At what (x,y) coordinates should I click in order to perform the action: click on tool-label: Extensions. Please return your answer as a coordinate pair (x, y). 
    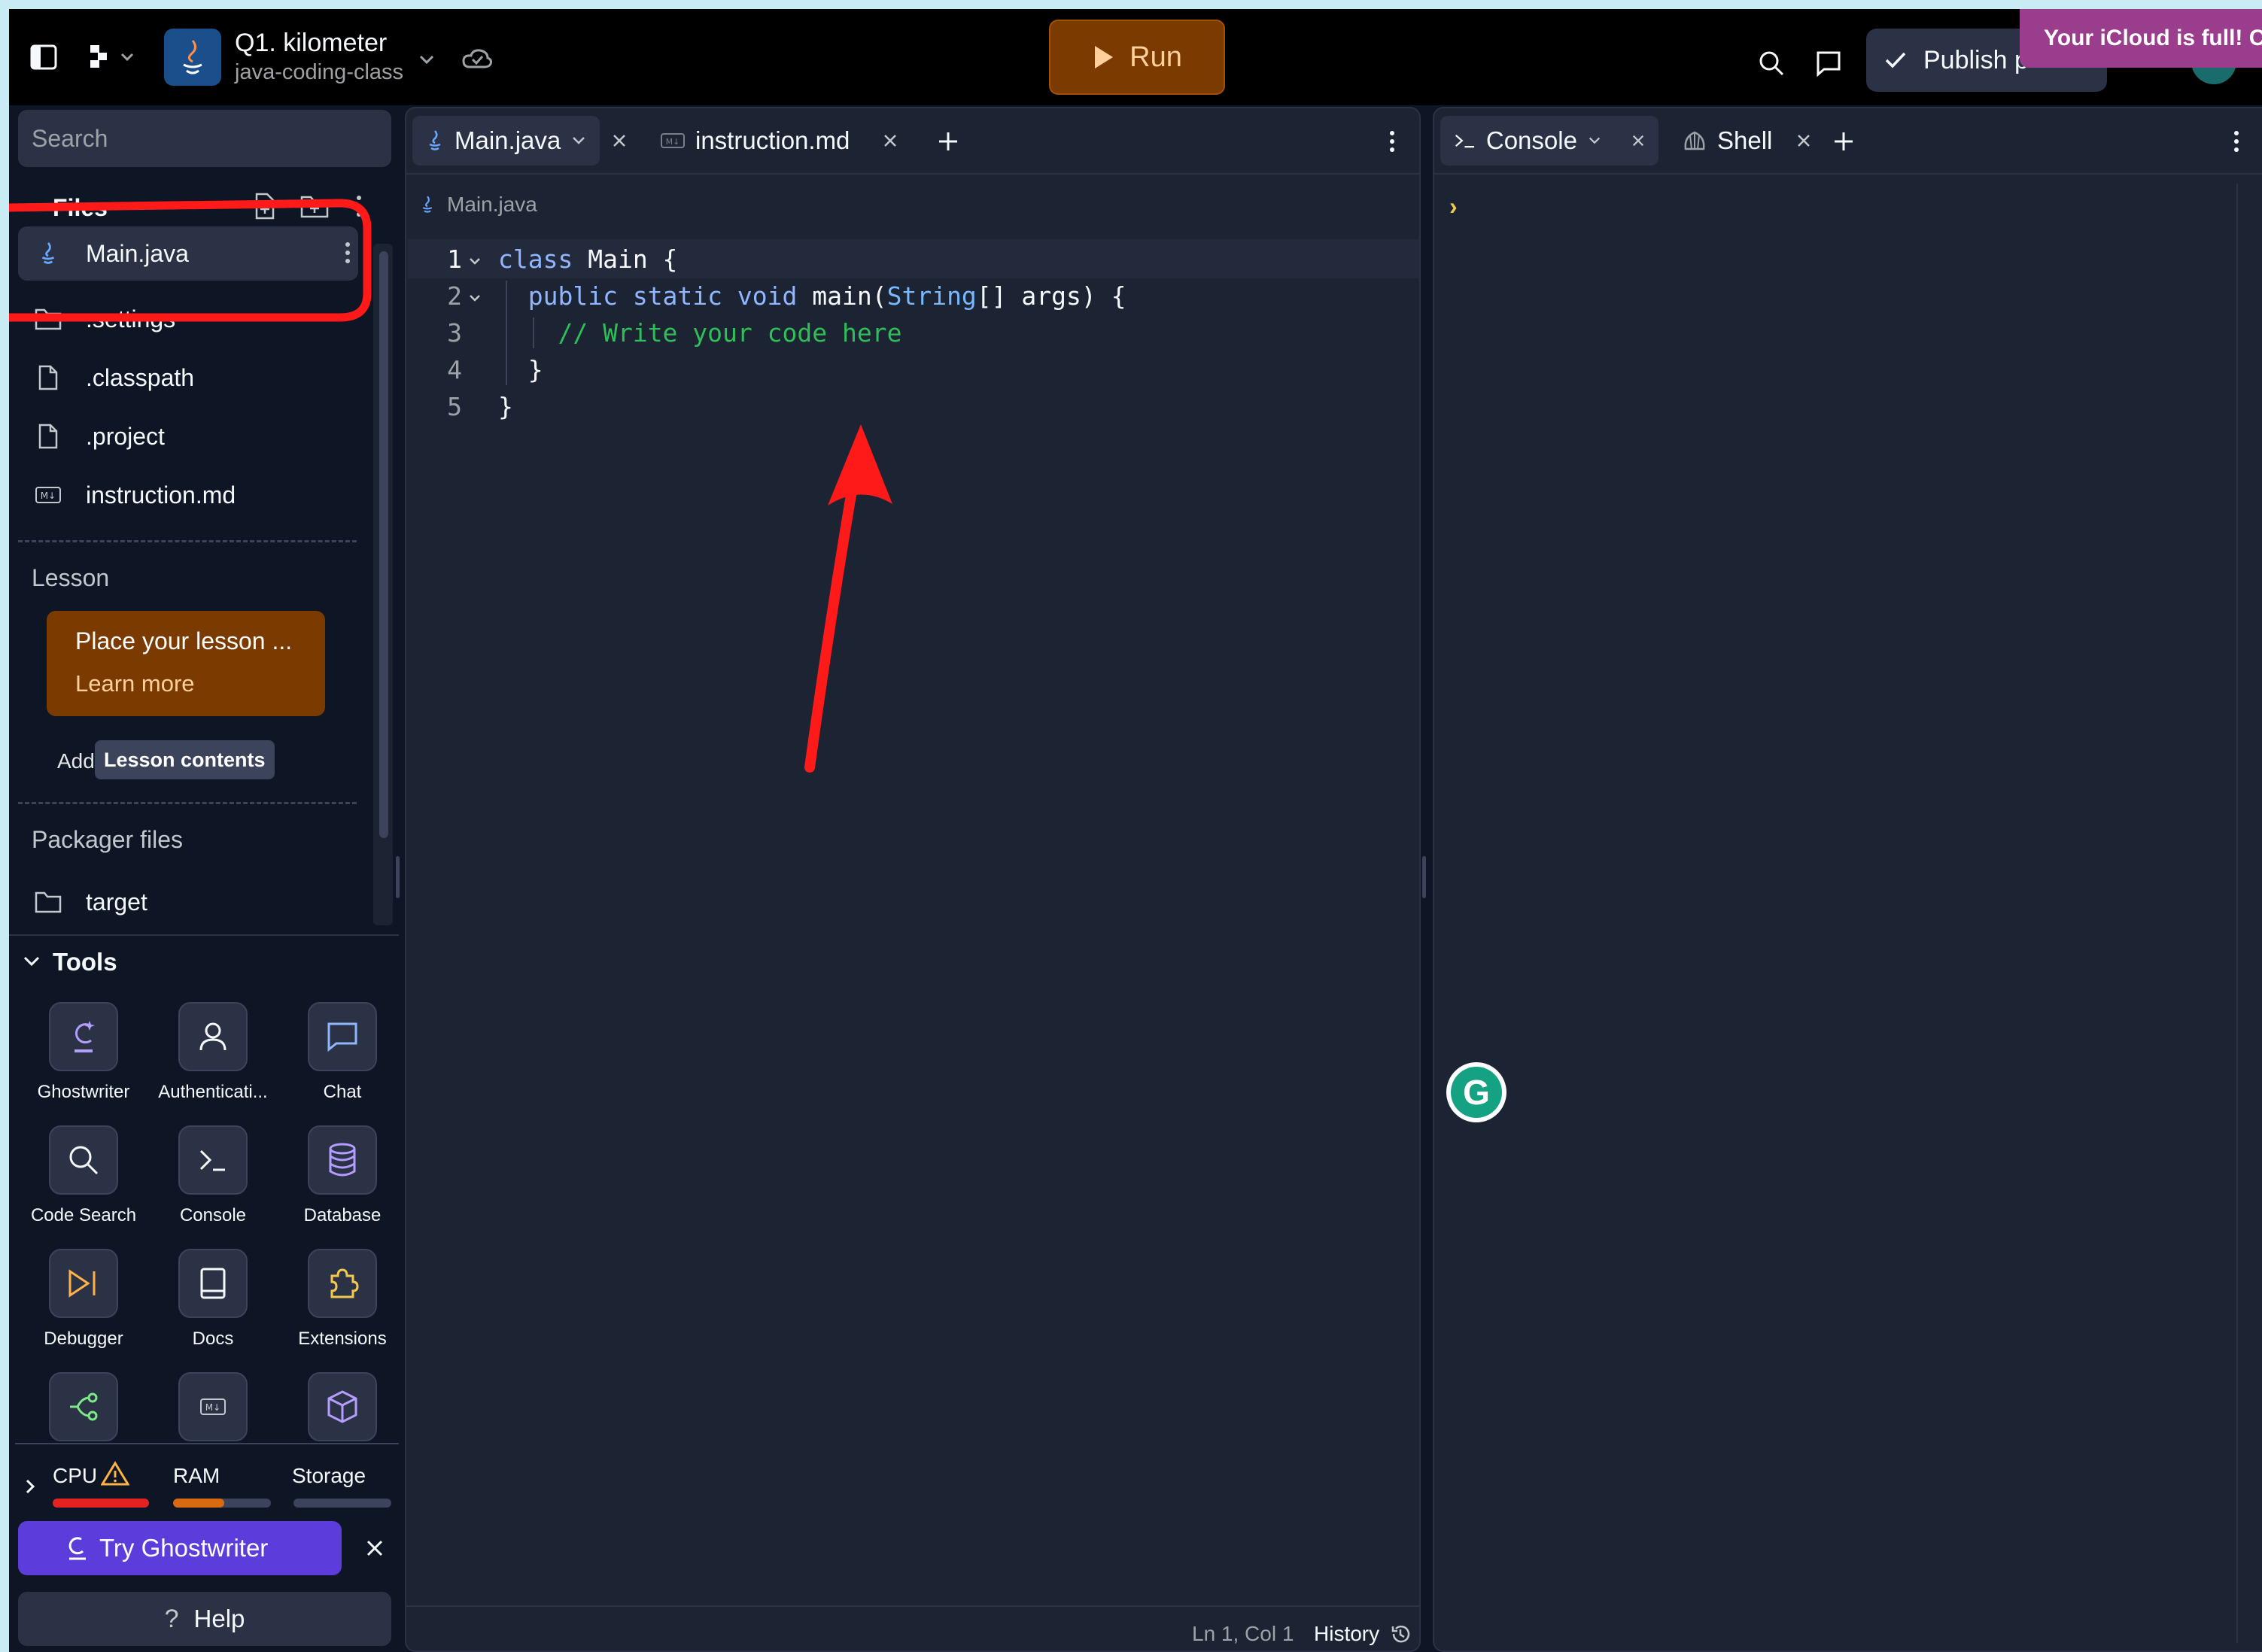
    Looking at the image, I should click on (342, 1339).